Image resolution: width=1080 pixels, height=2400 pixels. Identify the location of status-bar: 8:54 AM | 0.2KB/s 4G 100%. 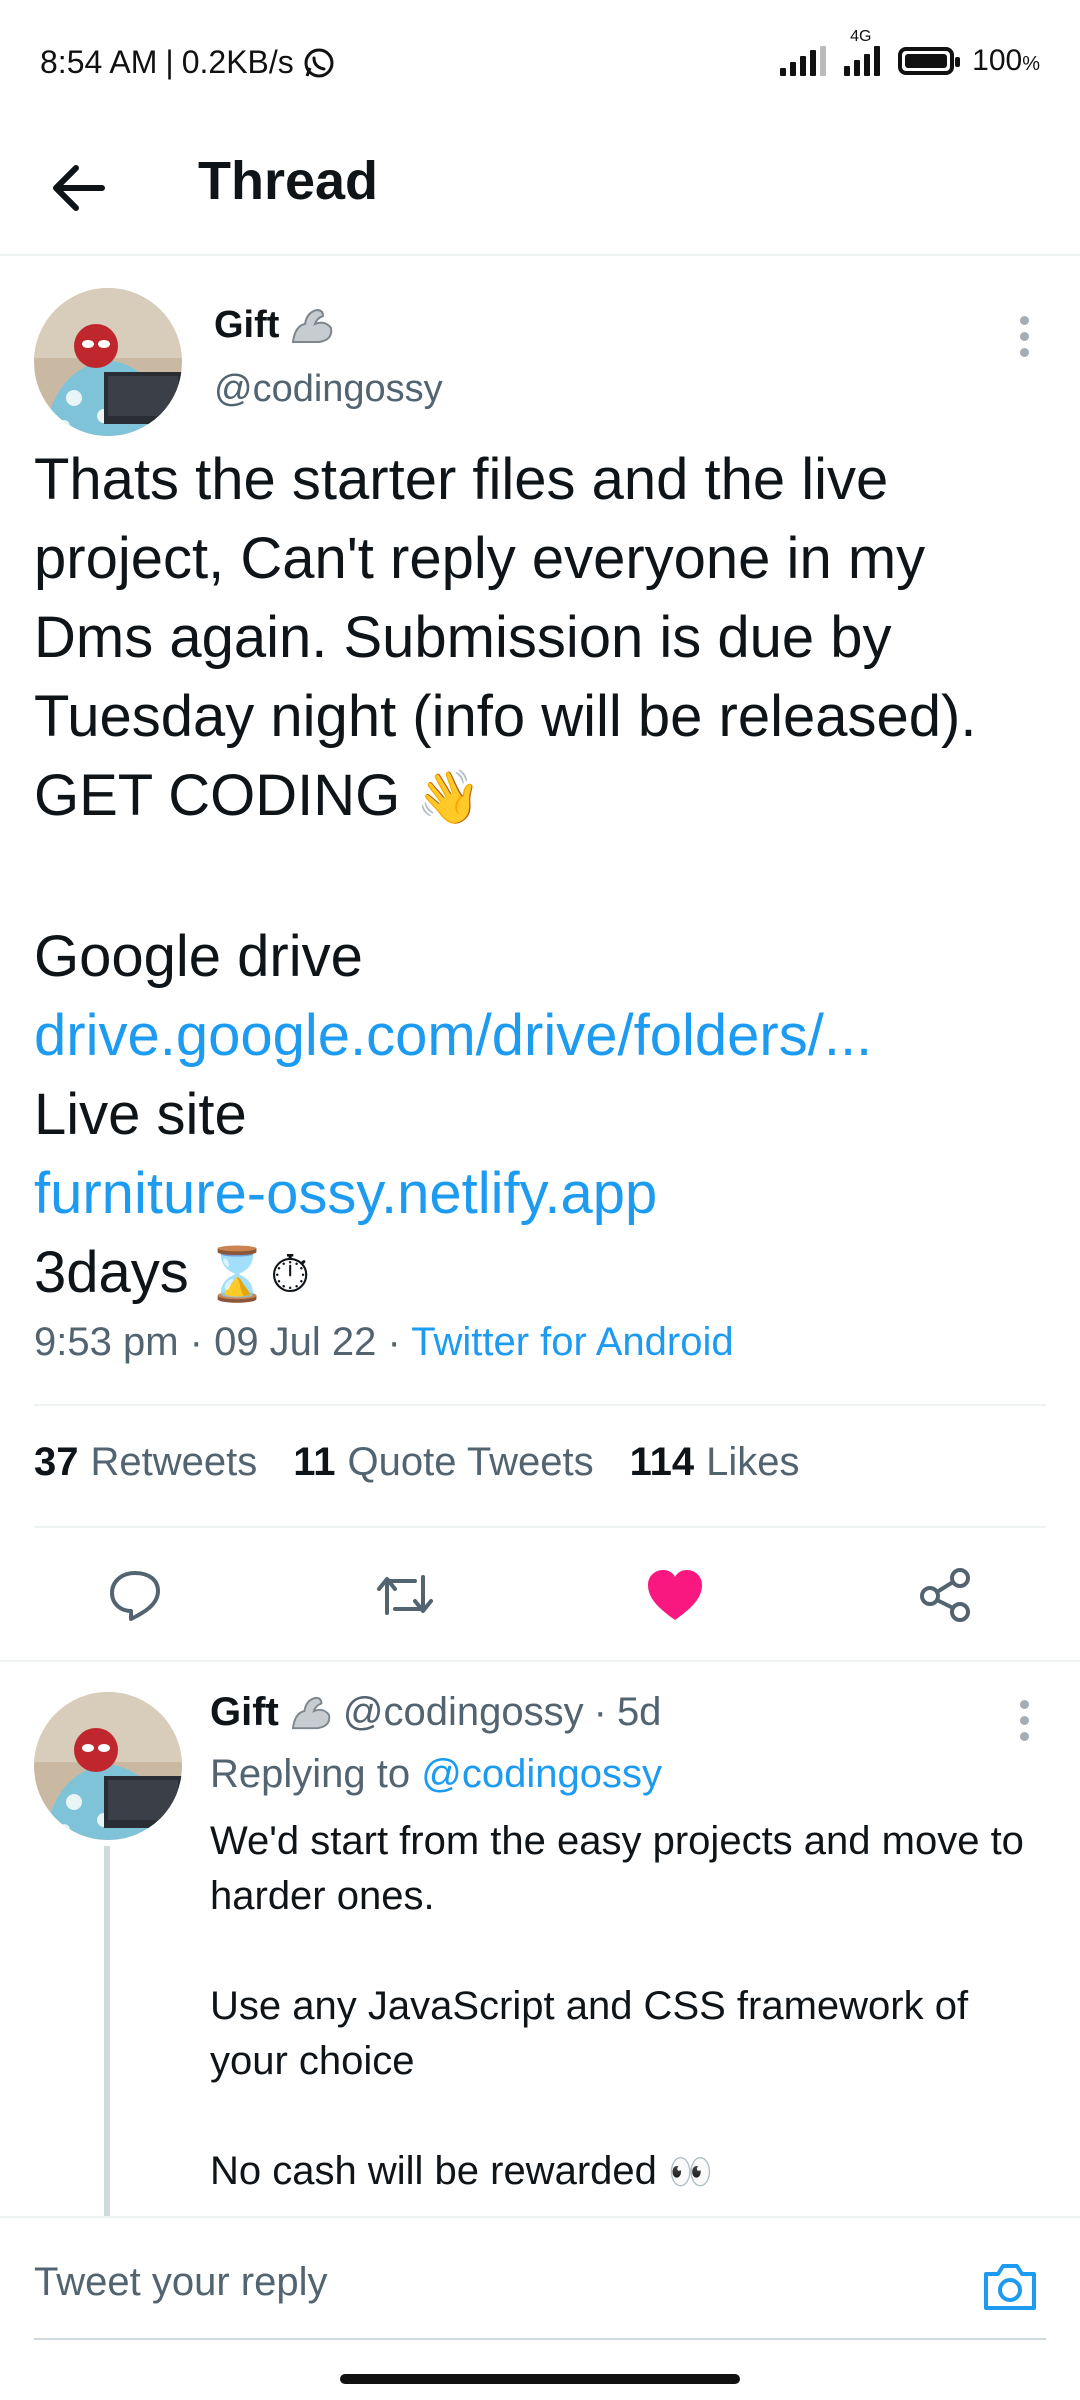
(540, 60).